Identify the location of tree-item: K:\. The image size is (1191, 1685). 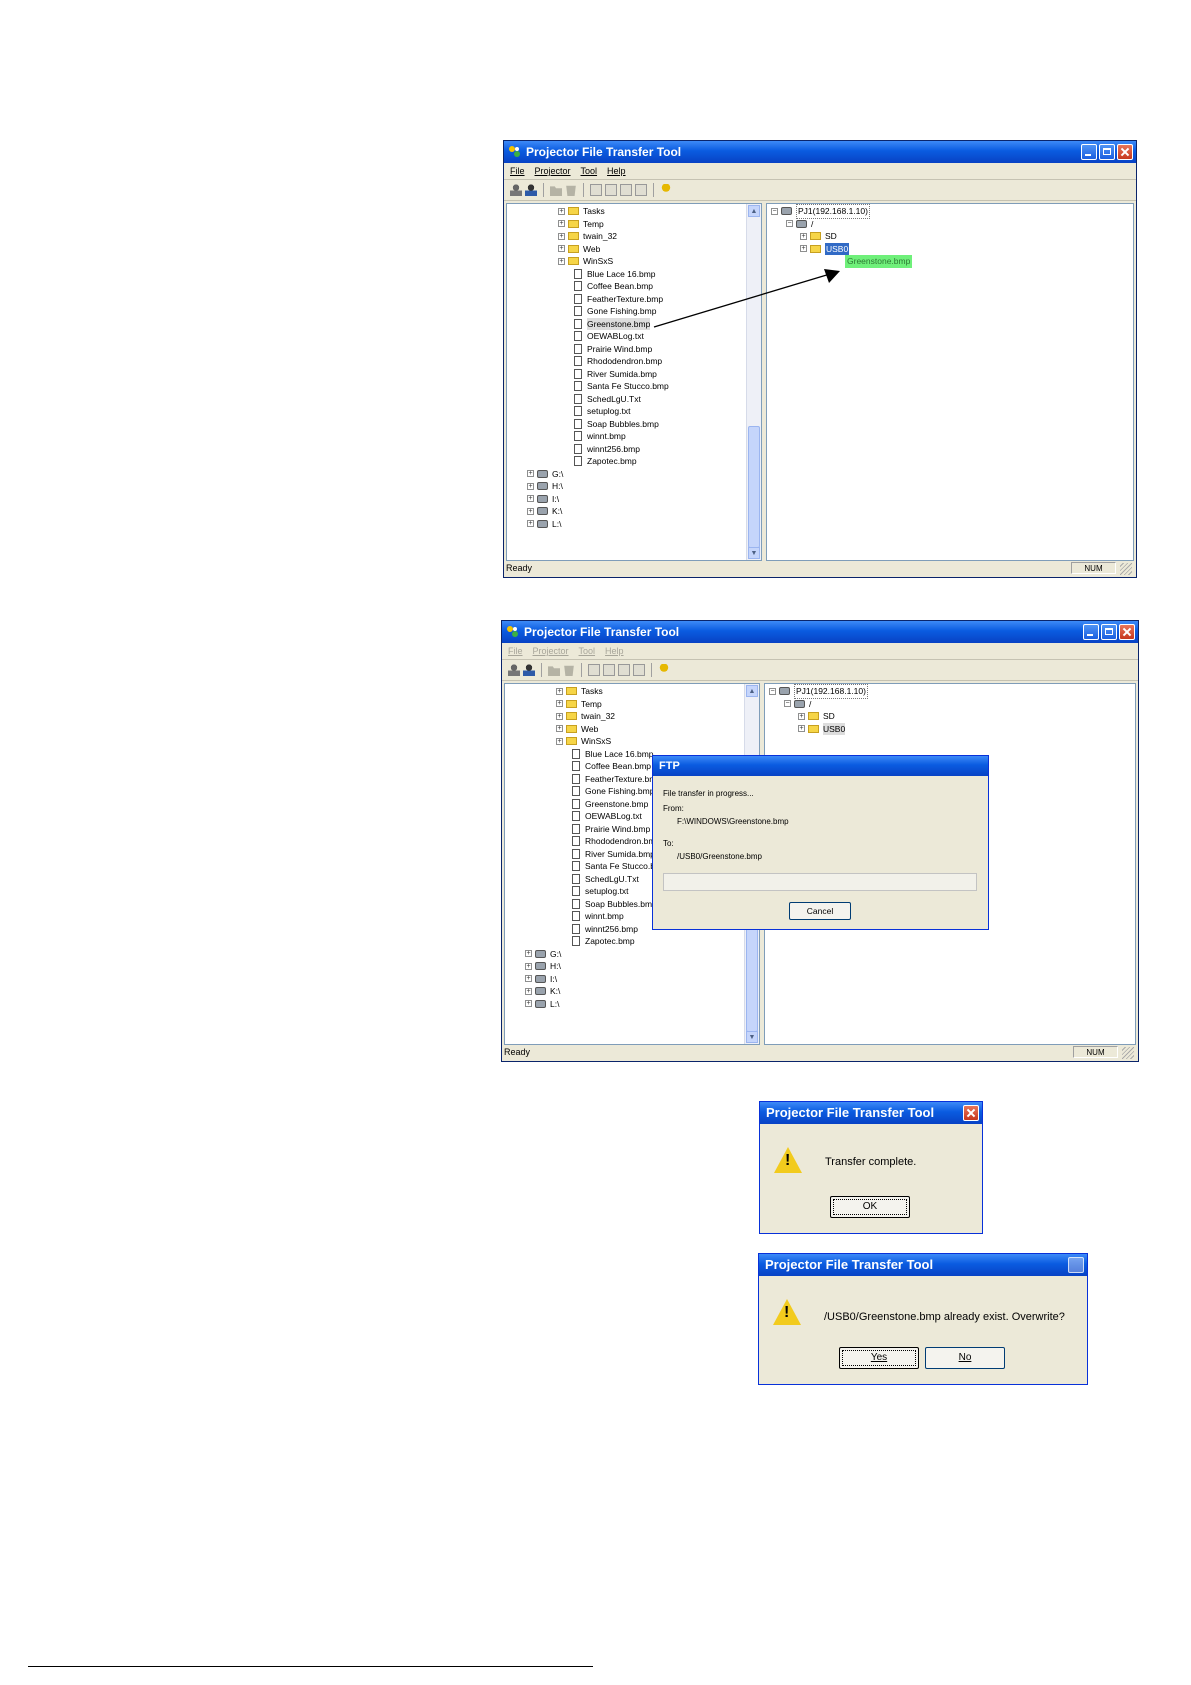
(555, 991).